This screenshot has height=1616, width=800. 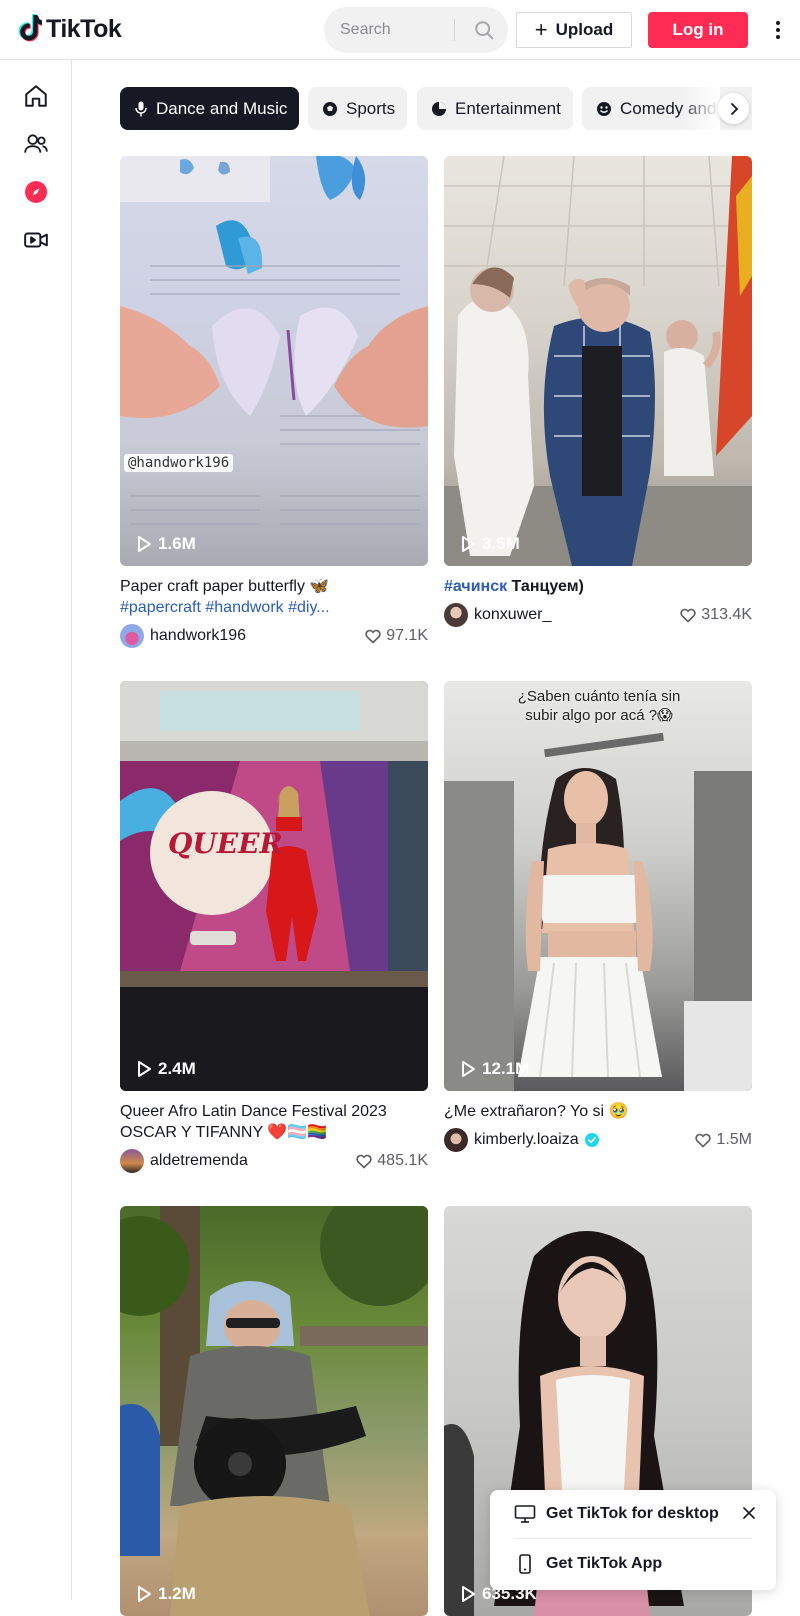 I want to click on video-card: 3.5M #ачинск Танцуем) konxuwer_ 313.4K, so click(x=598, y=391).